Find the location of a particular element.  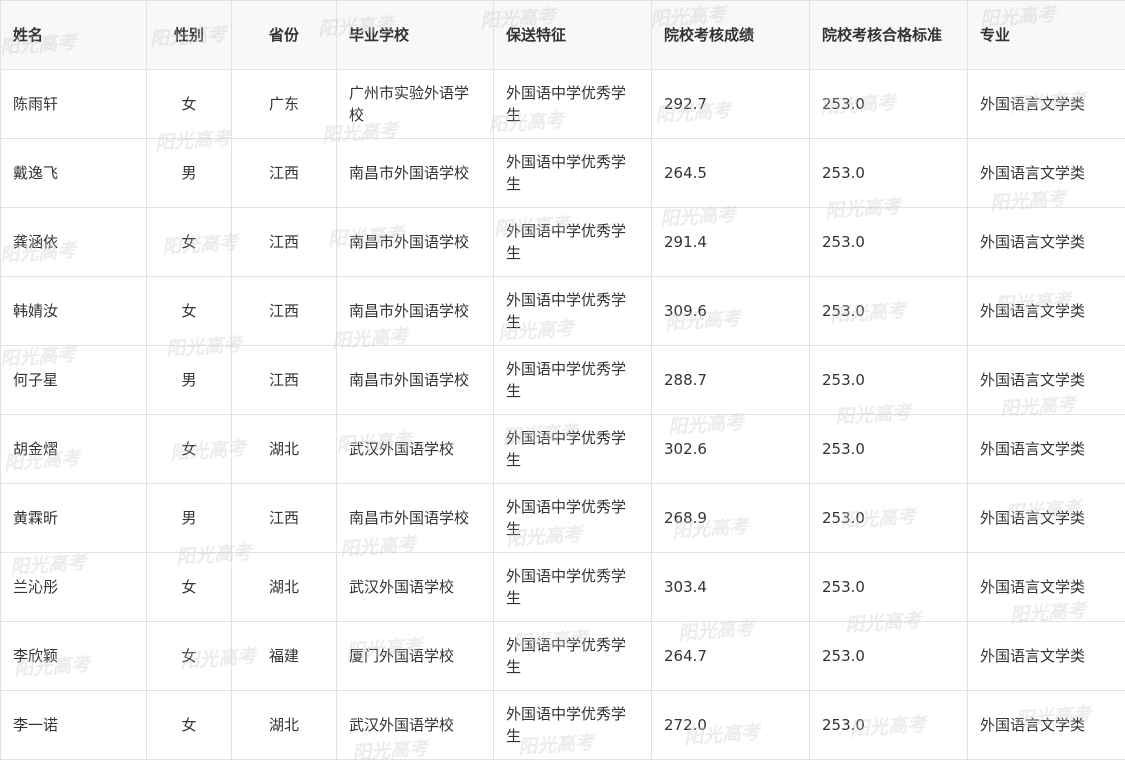

cell-school: 厦门外国语学校 is located at coordinates (415, 656).